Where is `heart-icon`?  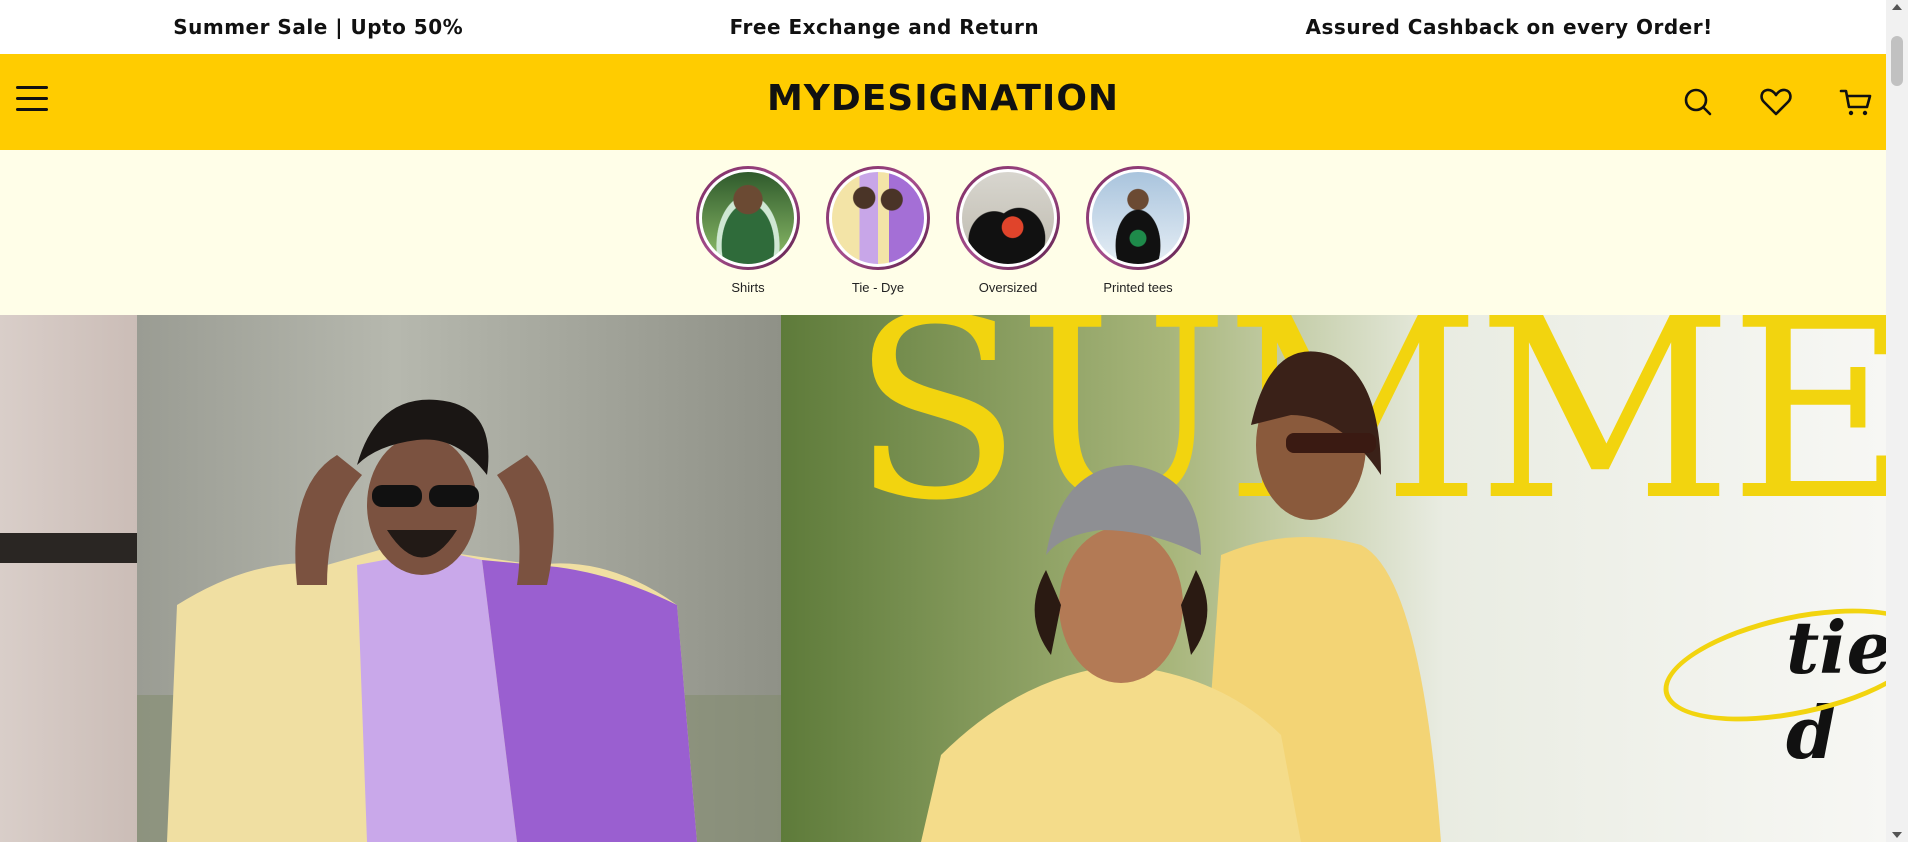 heart-icon is located at coordinates (1776, 102).